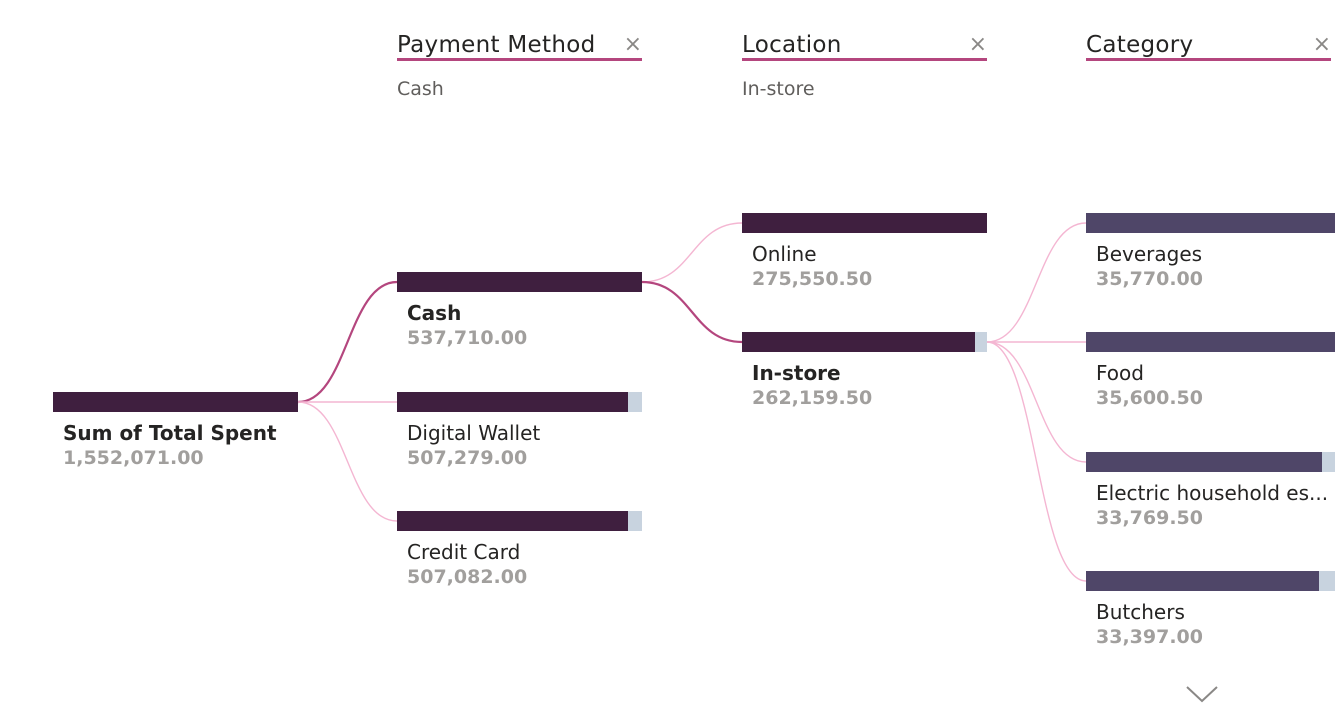 The height and width of the screenshot is (706, 1335). Describe the element at coordinates (1208, 46) in the screenshot. I see `level-header-category: Category ×` at that location.